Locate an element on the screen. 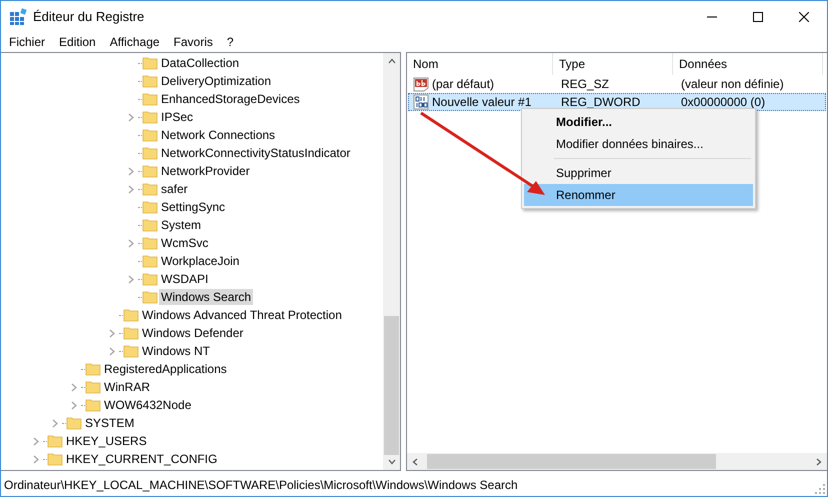 The image size is (828, 497). context-menu-item: Renommer is located at coordinates (638, 195).